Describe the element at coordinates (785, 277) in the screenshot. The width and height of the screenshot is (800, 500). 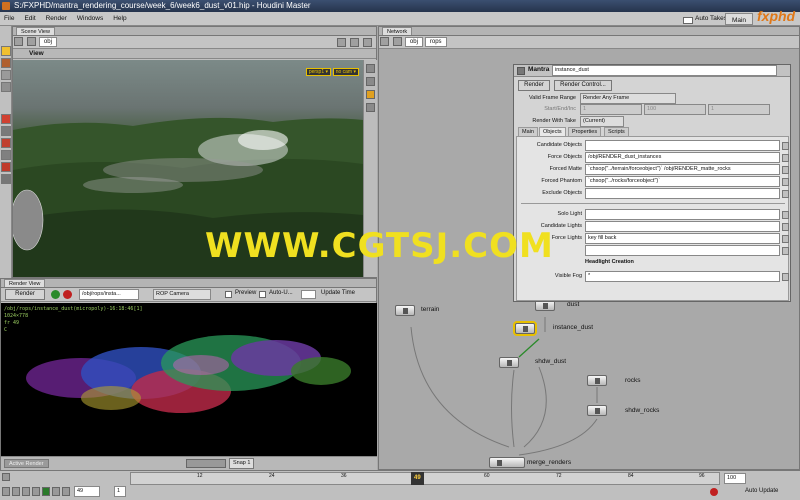
I see `visible-fog-picker-icon` at that location.